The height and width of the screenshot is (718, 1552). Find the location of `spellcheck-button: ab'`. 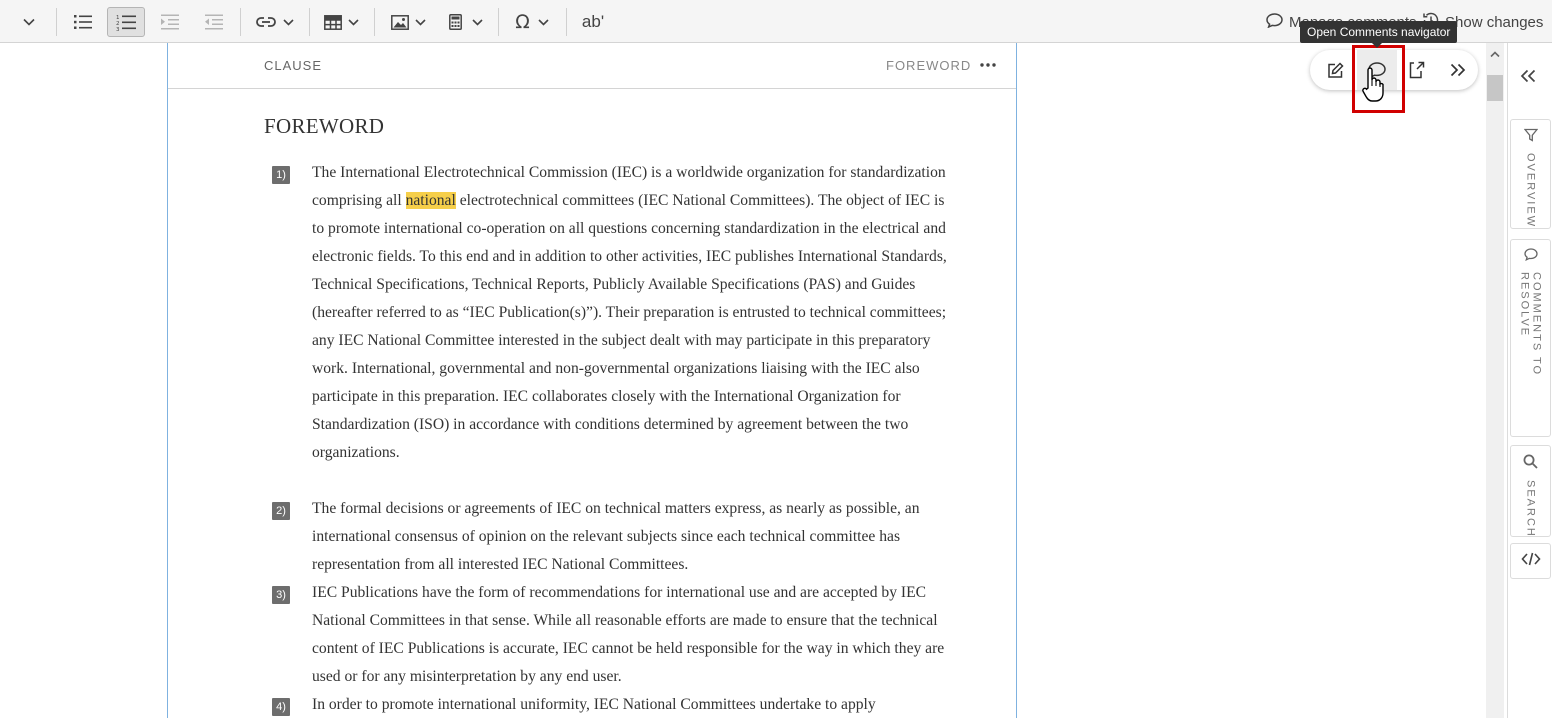

spellcheck-button: ab' is located at coordinates (593, 22).